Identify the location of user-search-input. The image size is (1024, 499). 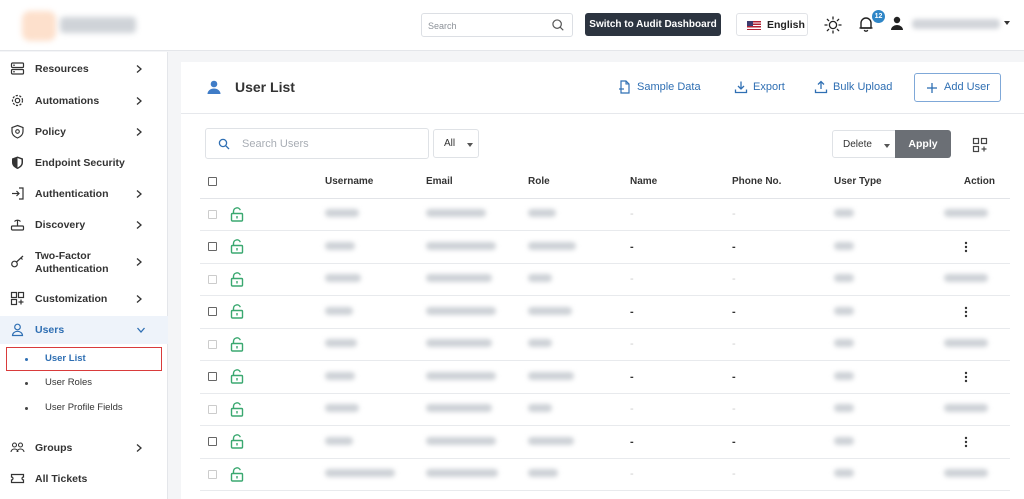
(332, 144).